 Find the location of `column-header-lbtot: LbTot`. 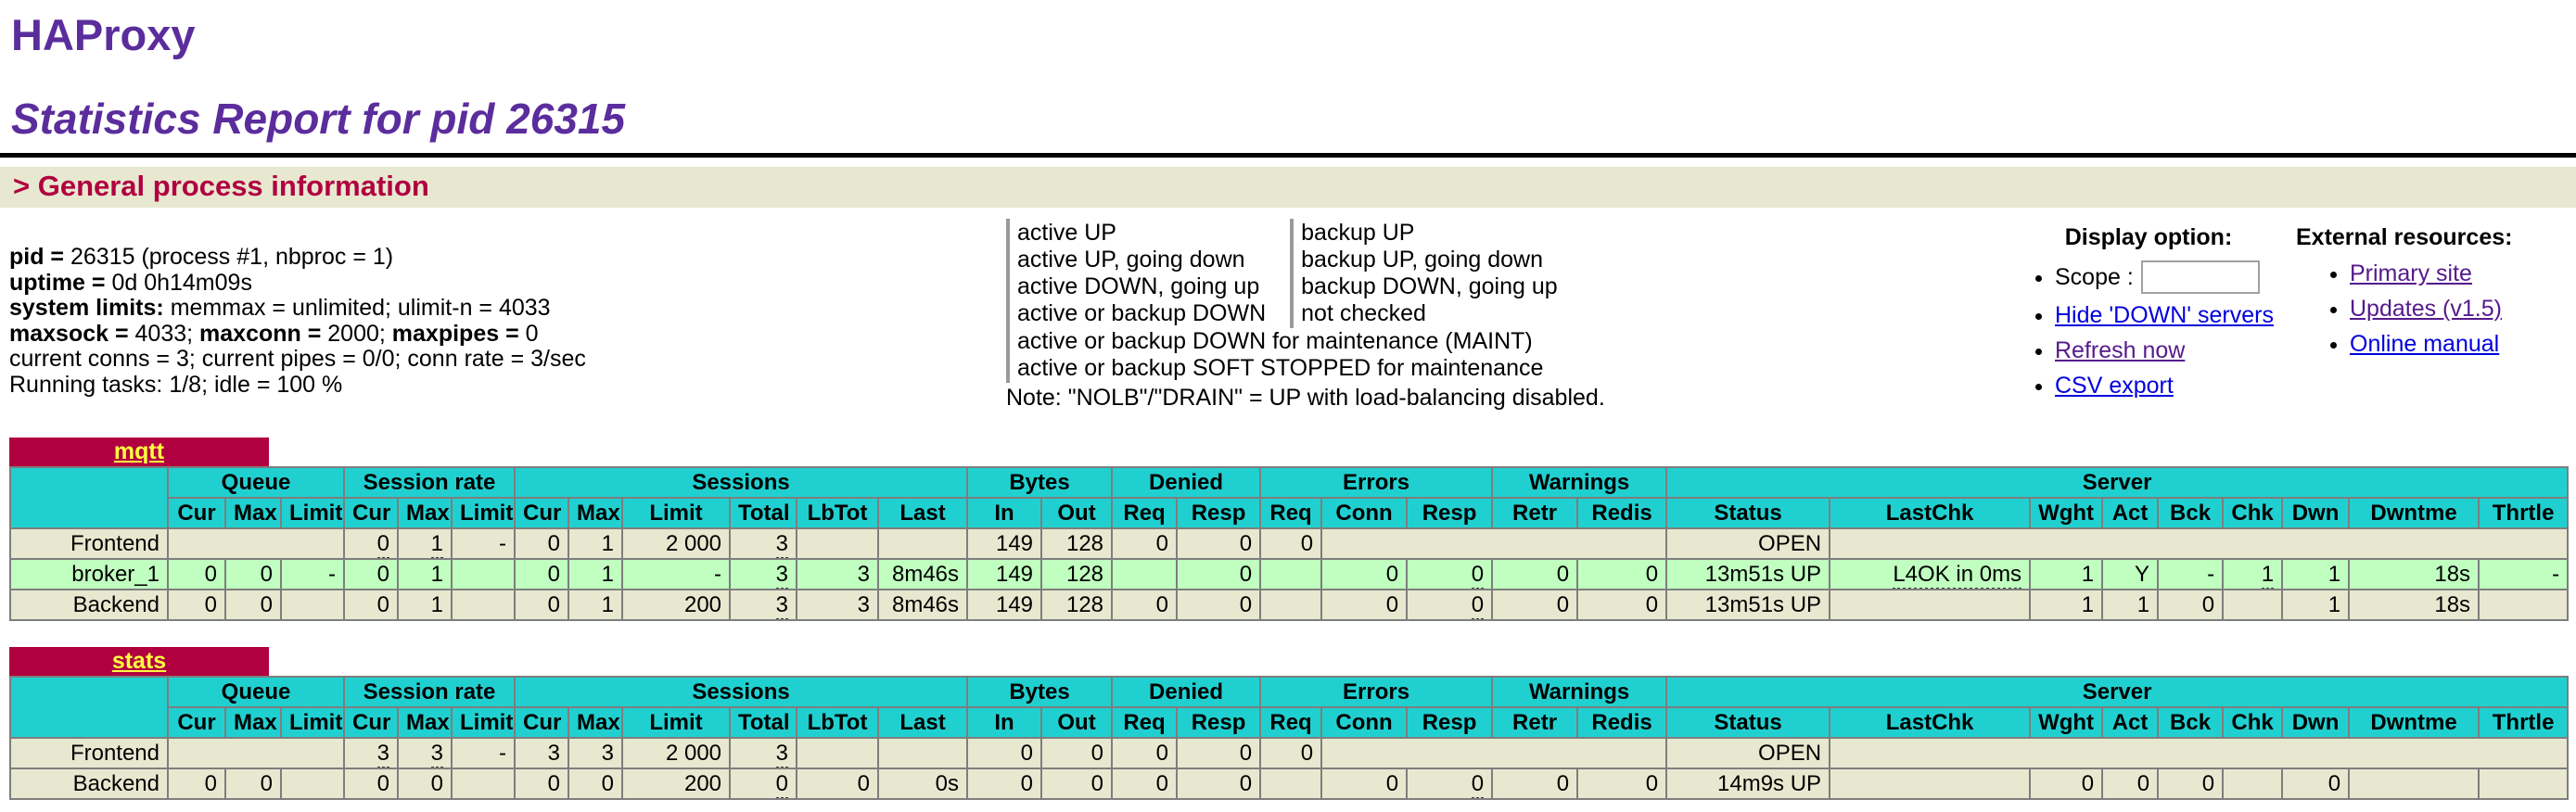

column-header-lbtot: LbTot is located at coordinates (838, 722).